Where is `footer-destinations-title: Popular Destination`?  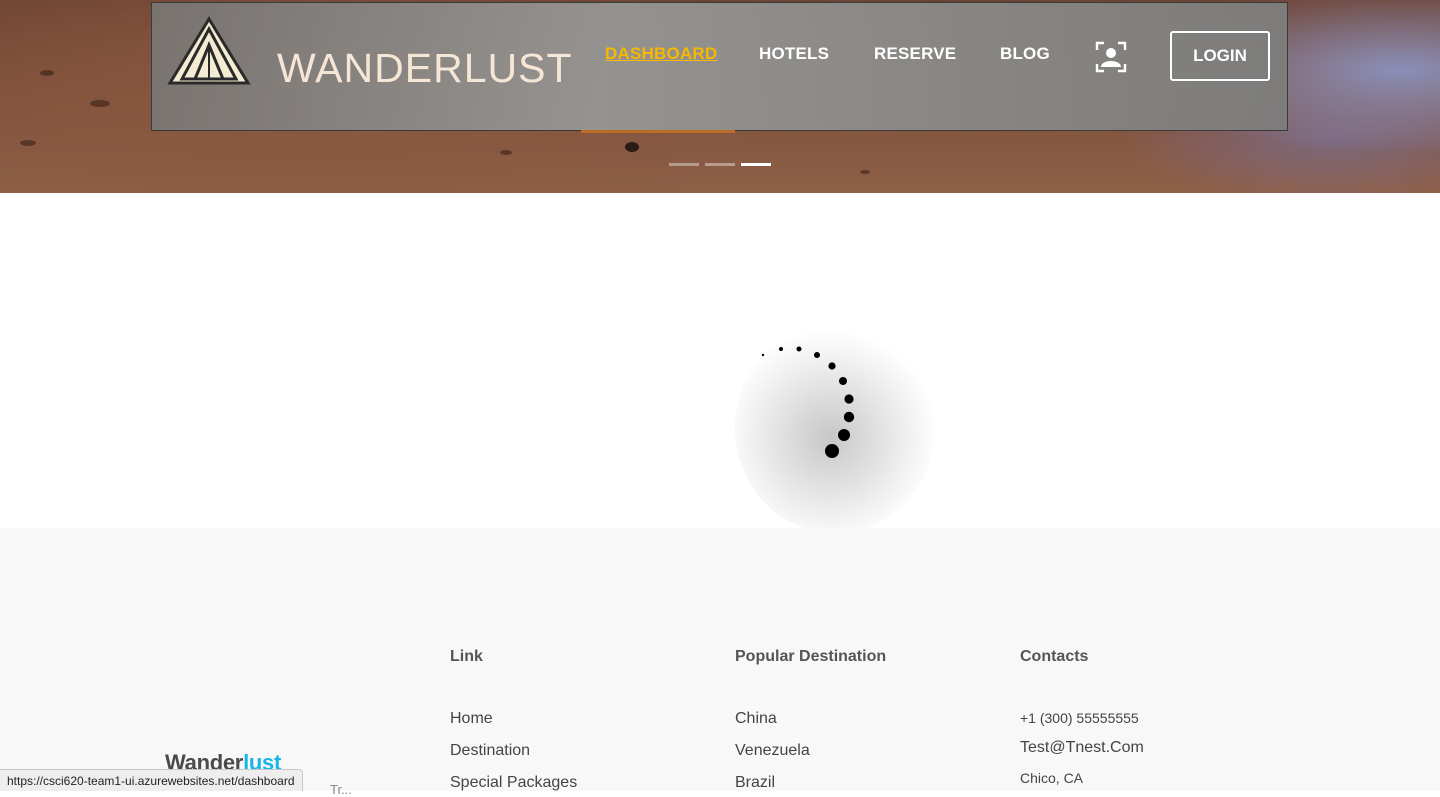 footer-destinations-title: Popular Destination is located at coordinates (811, 656).